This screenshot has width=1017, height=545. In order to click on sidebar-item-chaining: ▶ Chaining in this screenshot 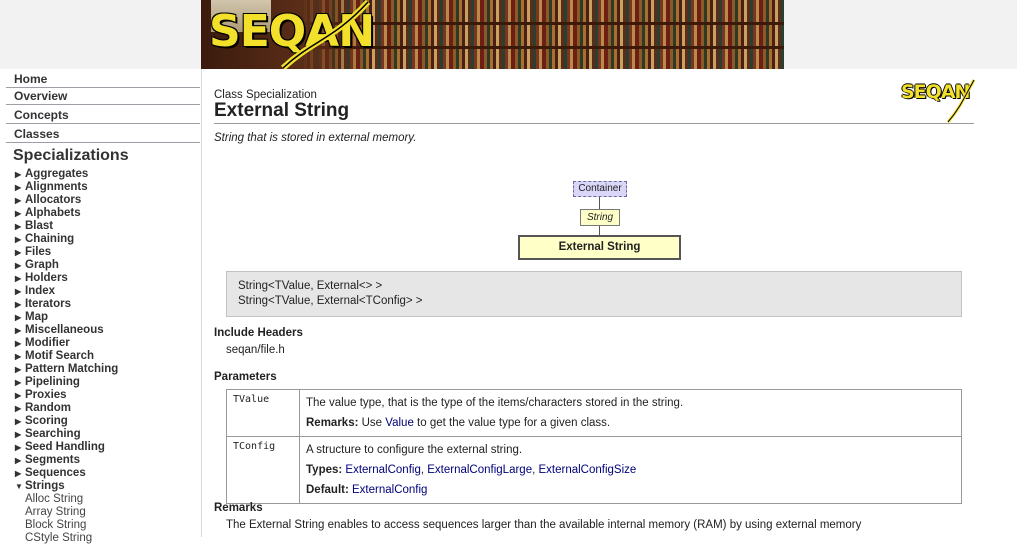, I will do `click(66, 239)`.